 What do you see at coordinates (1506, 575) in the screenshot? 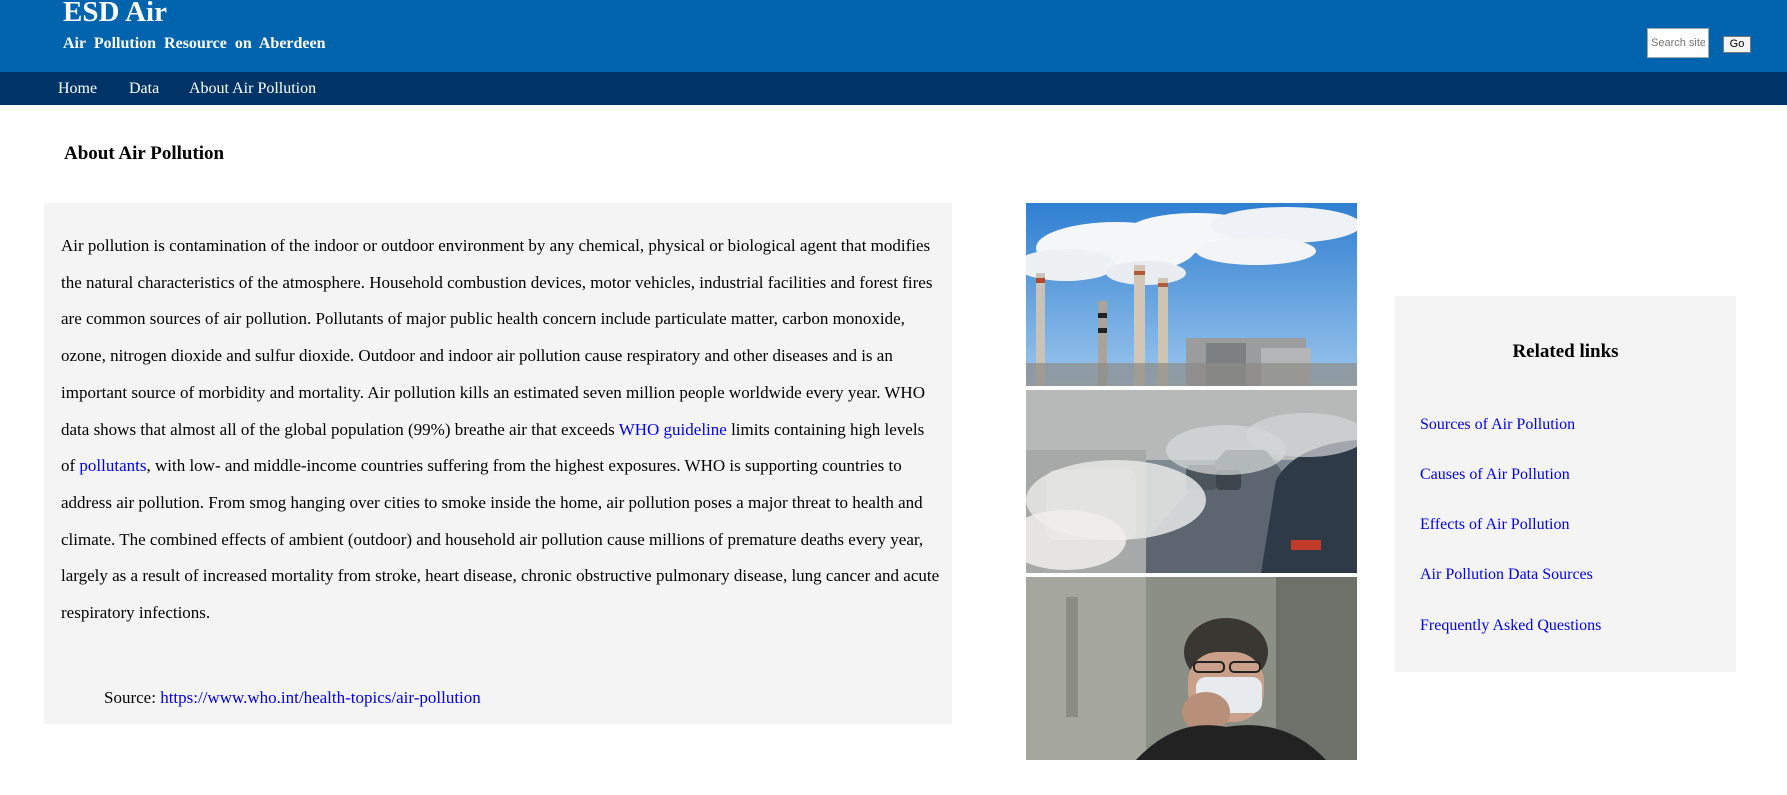
I see `related-link-data-sources: Air Pollution Data Sources` at bounding box center [1506, 575].